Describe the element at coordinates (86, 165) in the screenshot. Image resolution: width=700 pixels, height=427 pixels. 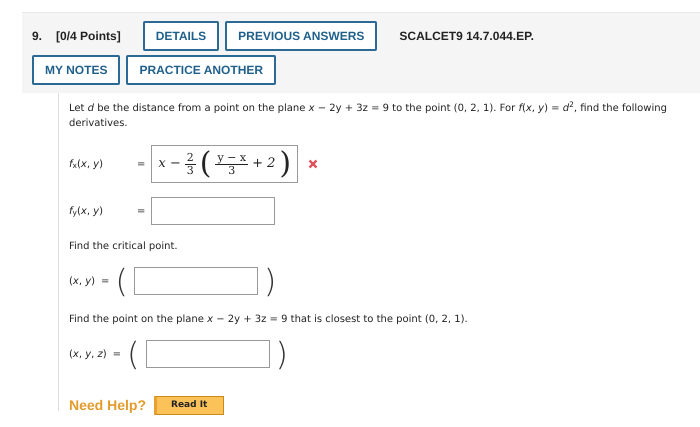
I see `answer-label: f$_{x}$(x, y)` at that location.